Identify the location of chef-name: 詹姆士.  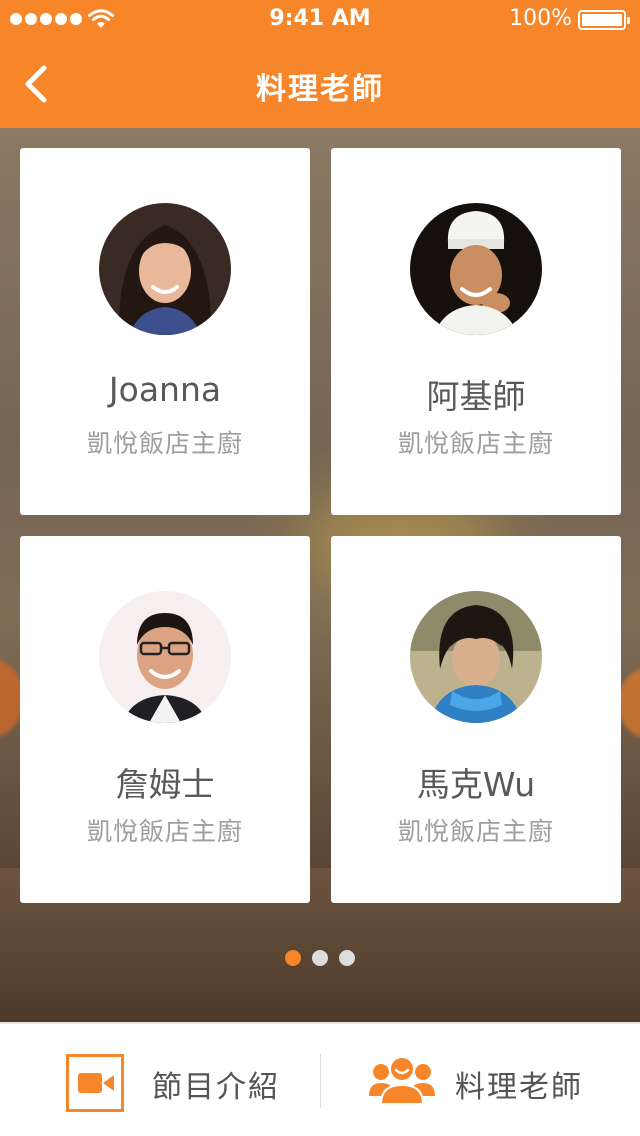
(165, 784).